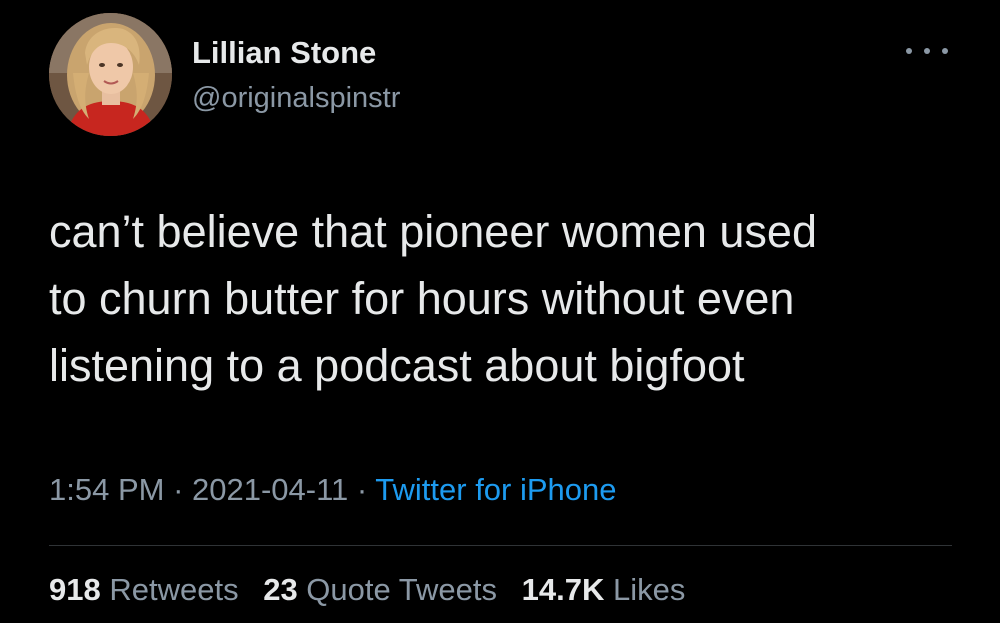 The height and width of the screenshot is (623, 1000). Describe the element at coordinates (433, 231) in the screenshot. I see `tweet-text-line: can’t believe that pioneer women used` at that location.